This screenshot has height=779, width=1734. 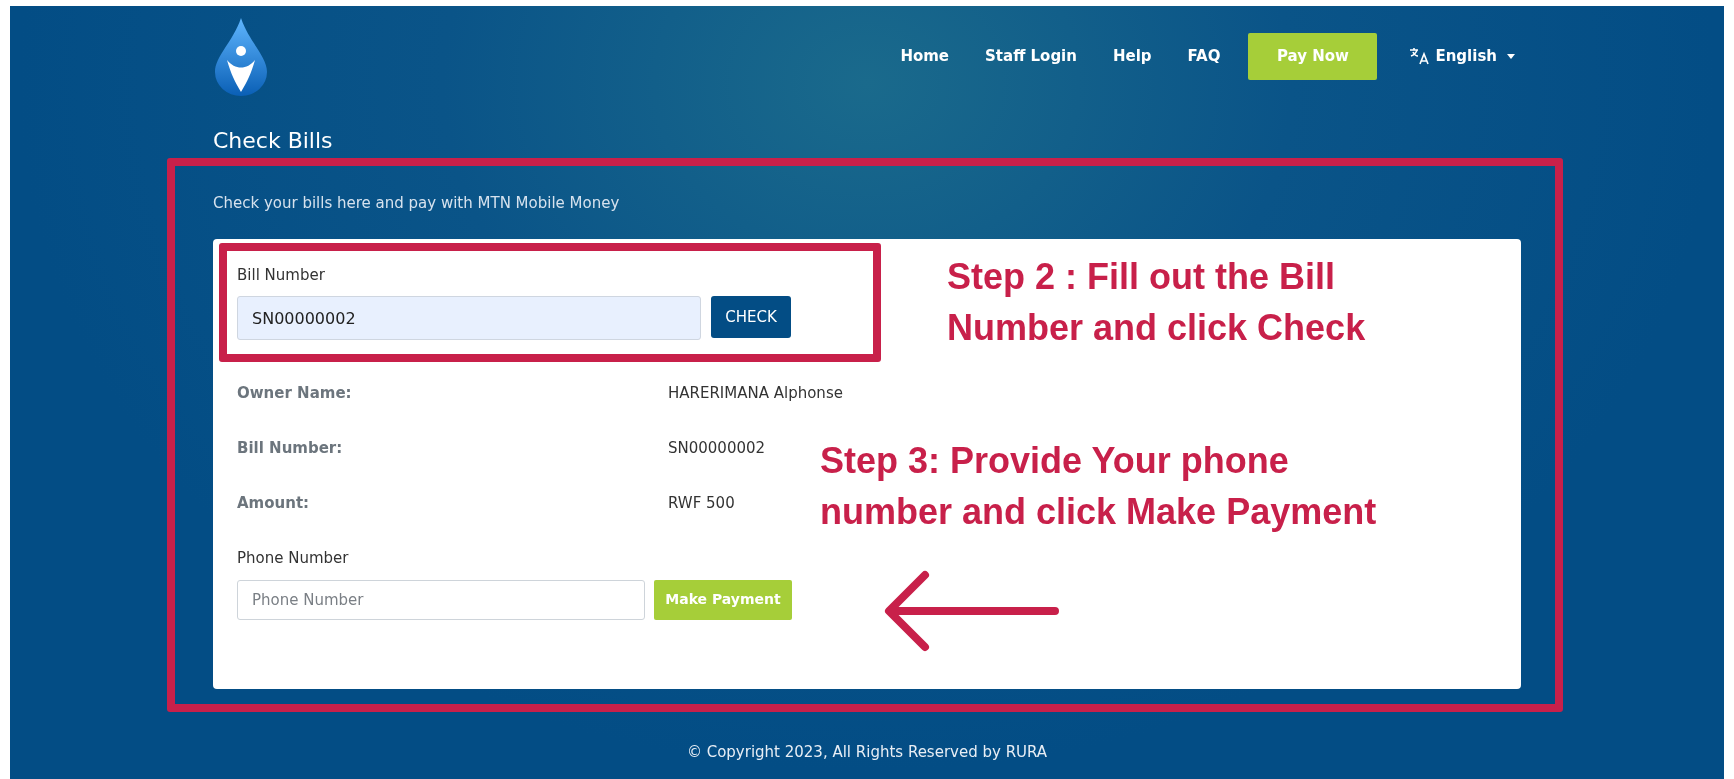 I want to click on check-button: CHECK, so click(x=751, y=317).